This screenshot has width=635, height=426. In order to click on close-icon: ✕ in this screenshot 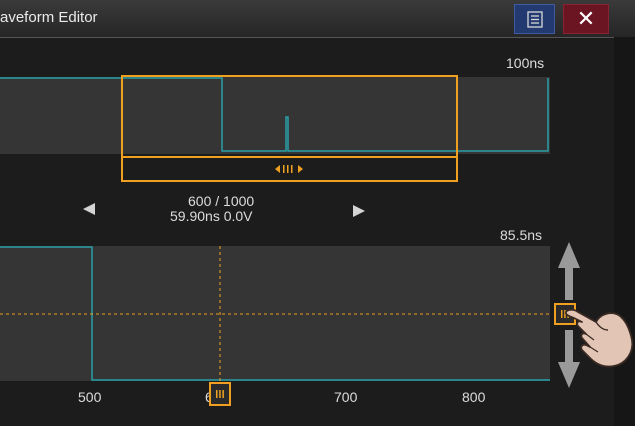, I will do `click(586, 18)`.